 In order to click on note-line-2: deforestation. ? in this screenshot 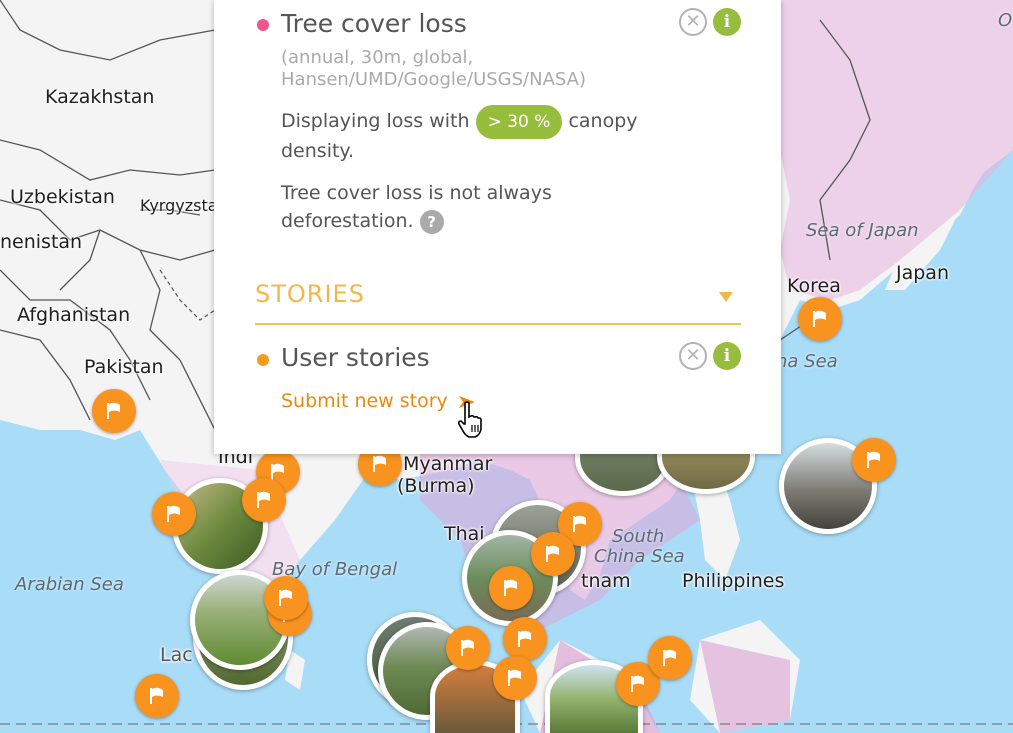, I will do `click(362, 221)`.